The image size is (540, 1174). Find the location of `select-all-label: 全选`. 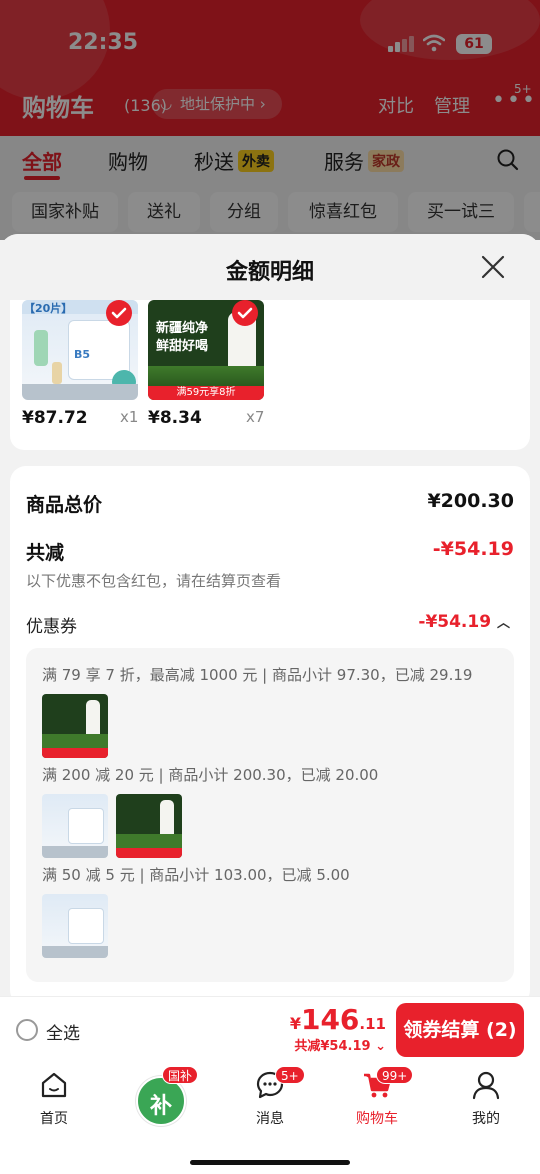

select-all-label: 全选 is located at coordinates (63, 1031).